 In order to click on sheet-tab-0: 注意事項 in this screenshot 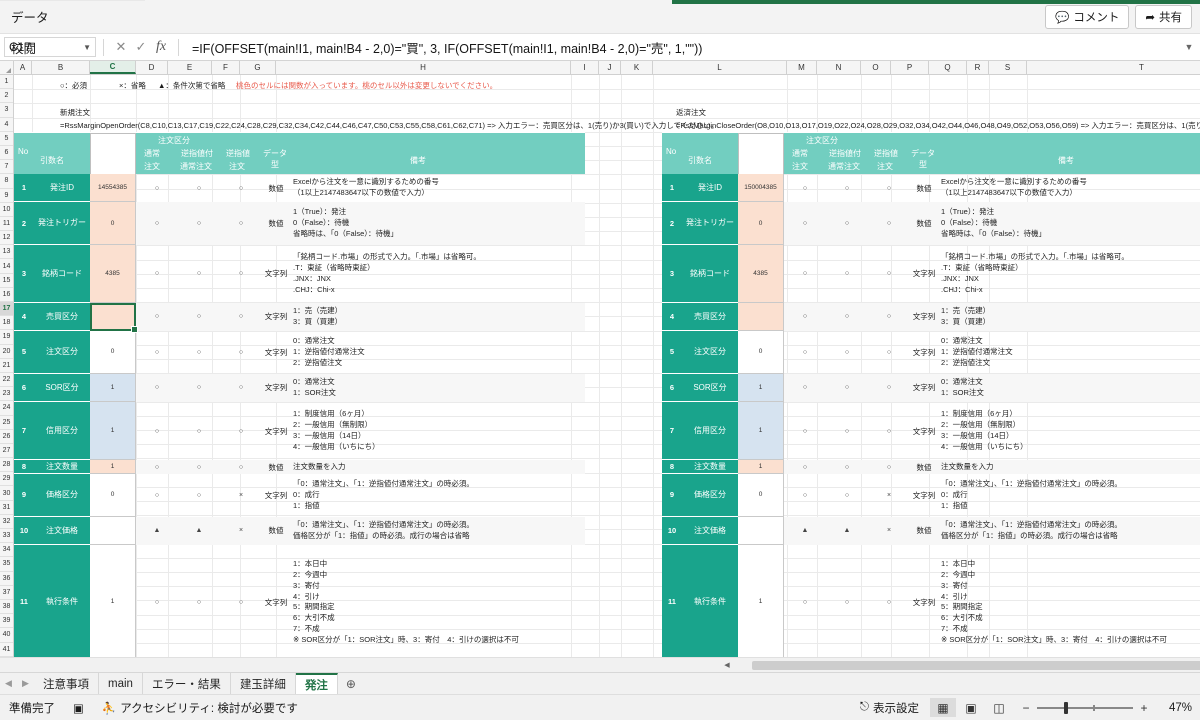, I will do `click(66, 683)`.